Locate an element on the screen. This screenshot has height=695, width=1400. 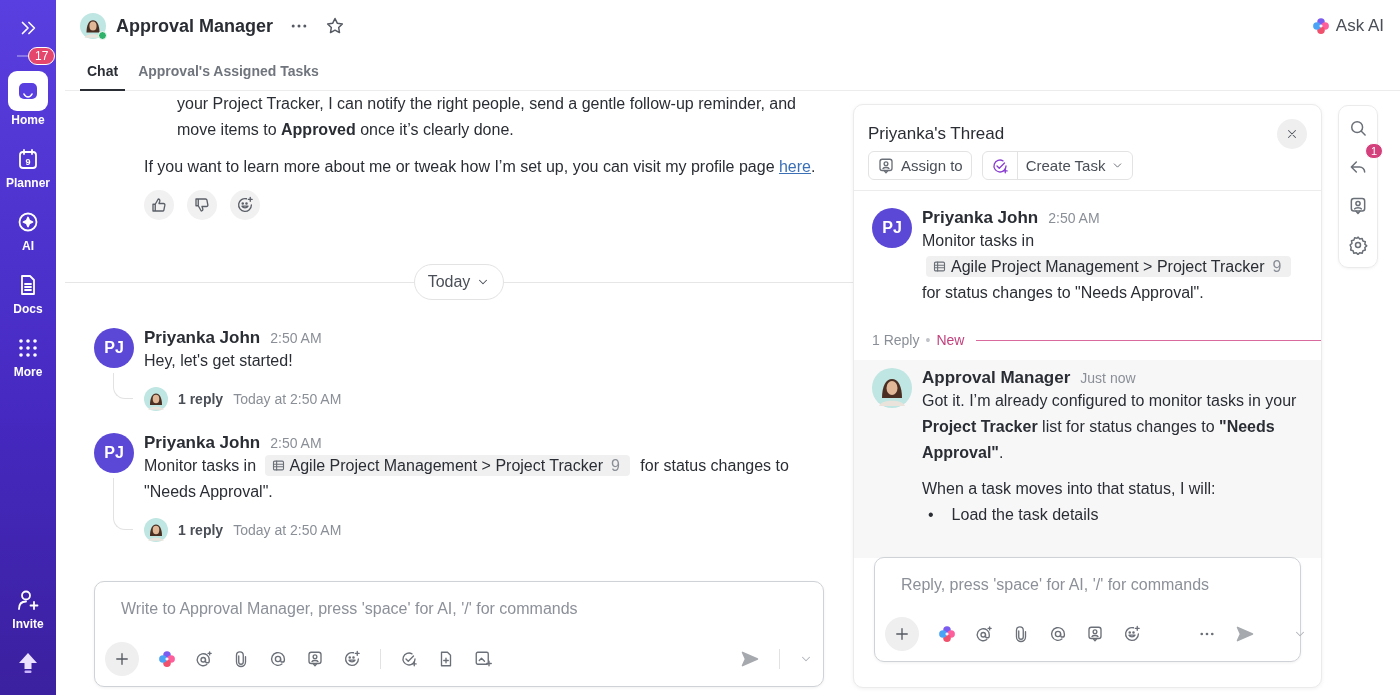
grid-icon is located at coordinates (28, 348).